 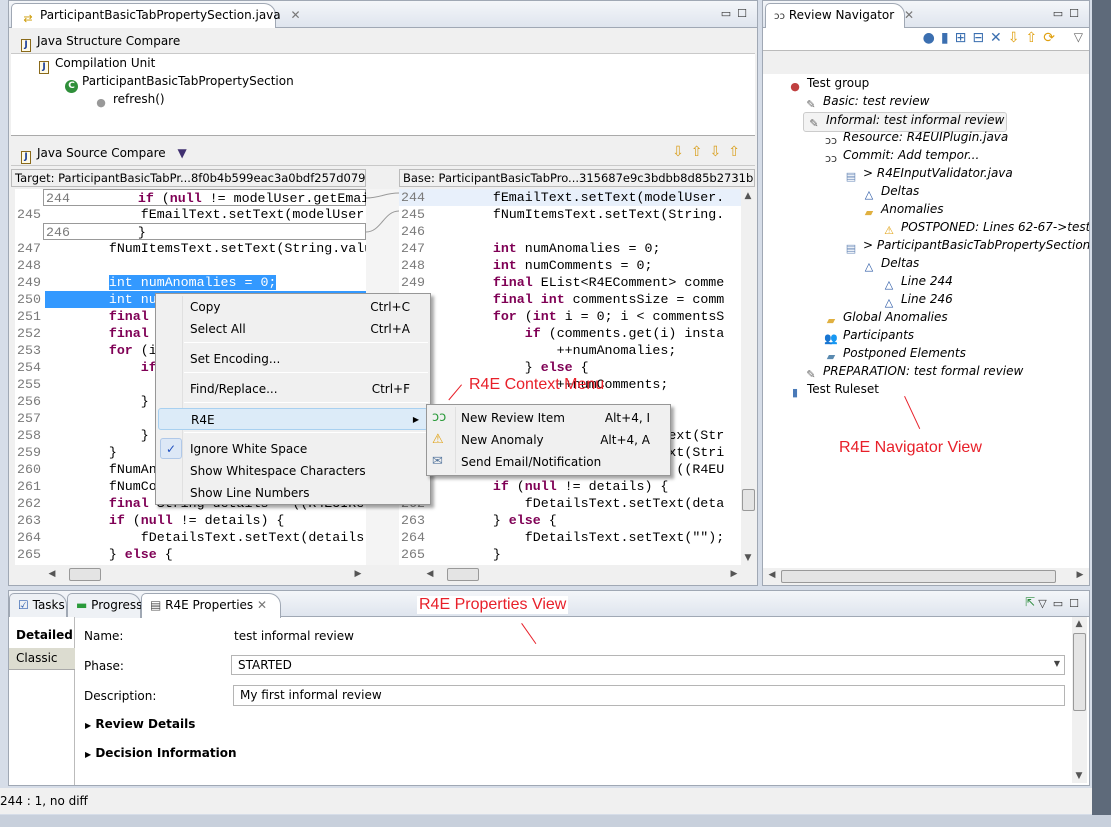 I want to click on menu-item-show-whitespace-characters: Show Whitespace Characters, so click(x=293, y=471).